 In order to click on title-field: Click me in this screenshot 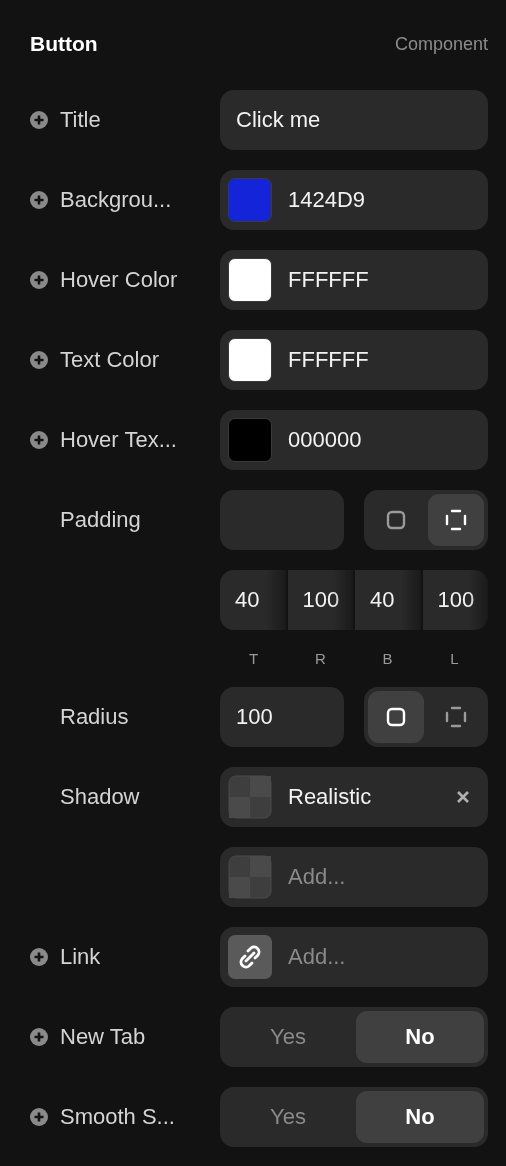, I will do `click(354, 120)`.